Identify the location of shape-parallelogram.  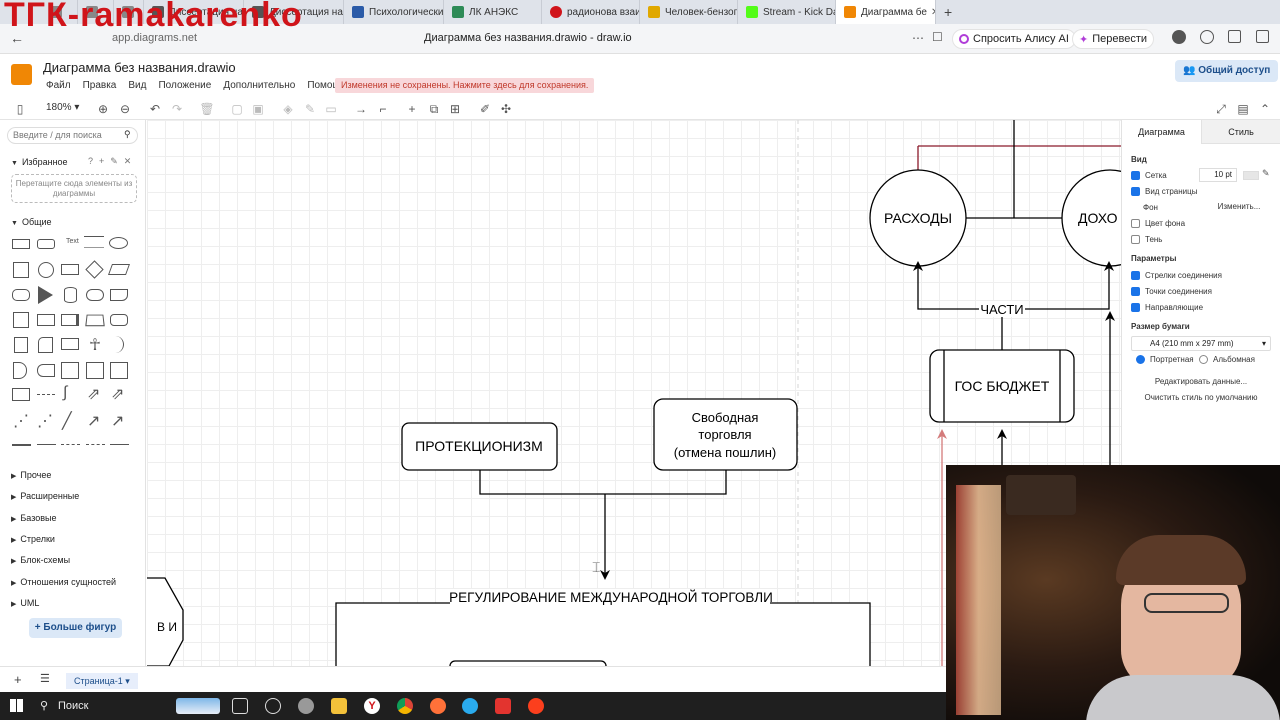
(119, 269).